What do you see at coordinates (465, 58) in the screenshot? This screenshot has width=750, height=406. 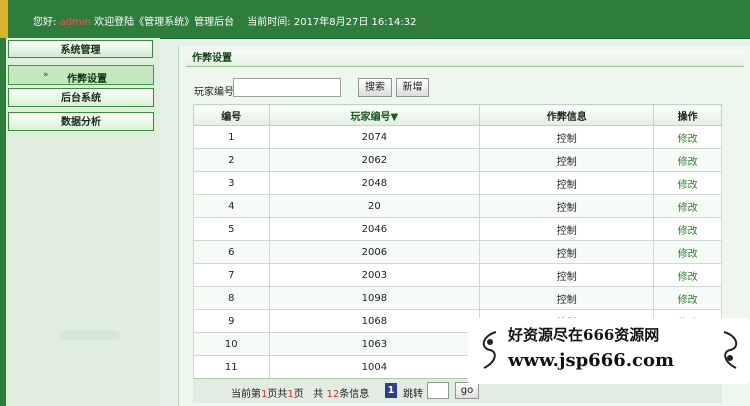 I see `panel-title: 作弊设置` at bounding box center [465, 58].